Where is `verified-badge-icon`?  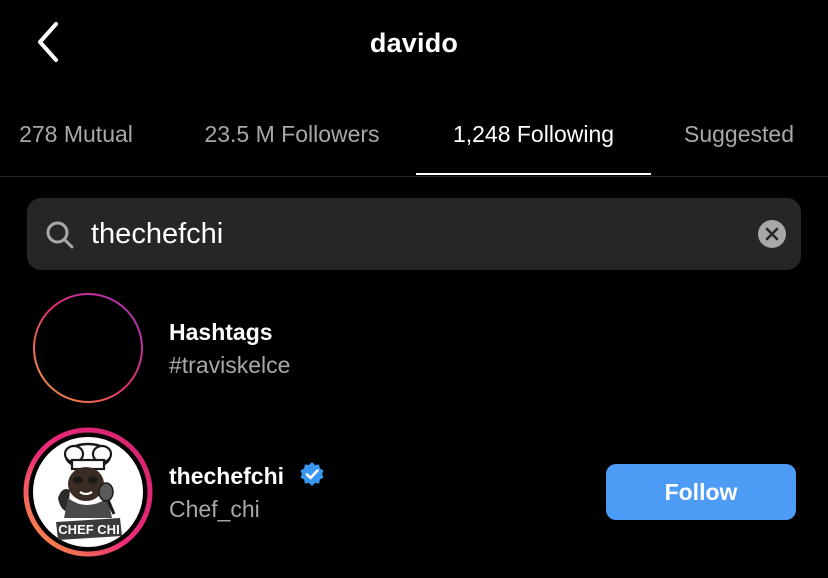 verified-badge-icon is located at coordinates (312, 474).